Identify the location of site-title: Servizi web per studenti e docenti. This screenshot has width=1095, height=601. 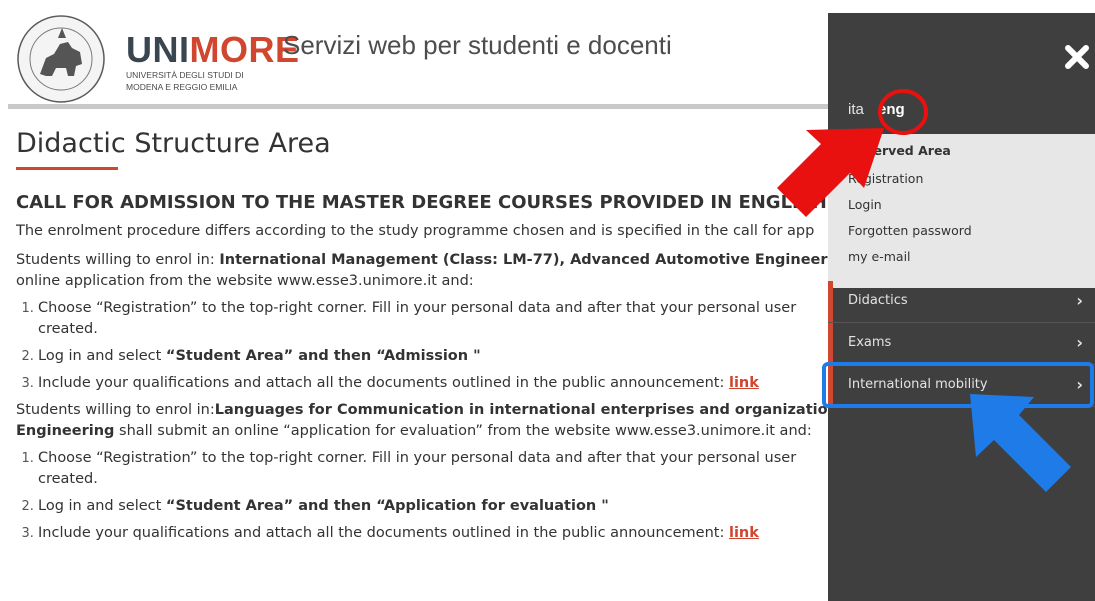
(477, 45).